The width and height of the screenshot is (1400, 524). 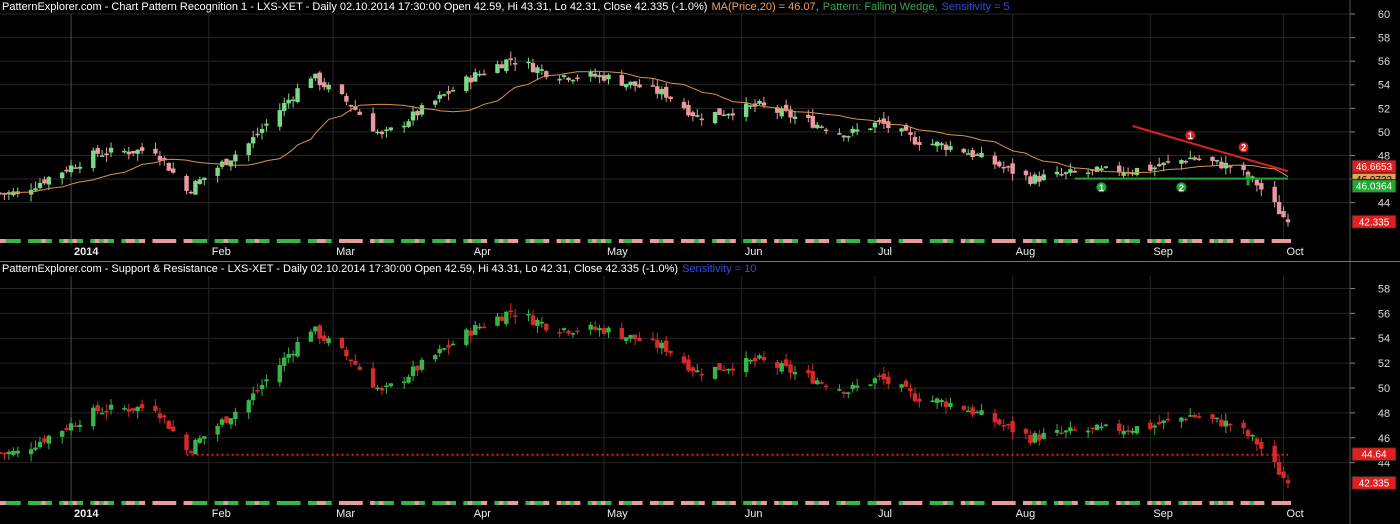 I want to click on x-tick-label: Apr, so click(x=482, y=514).